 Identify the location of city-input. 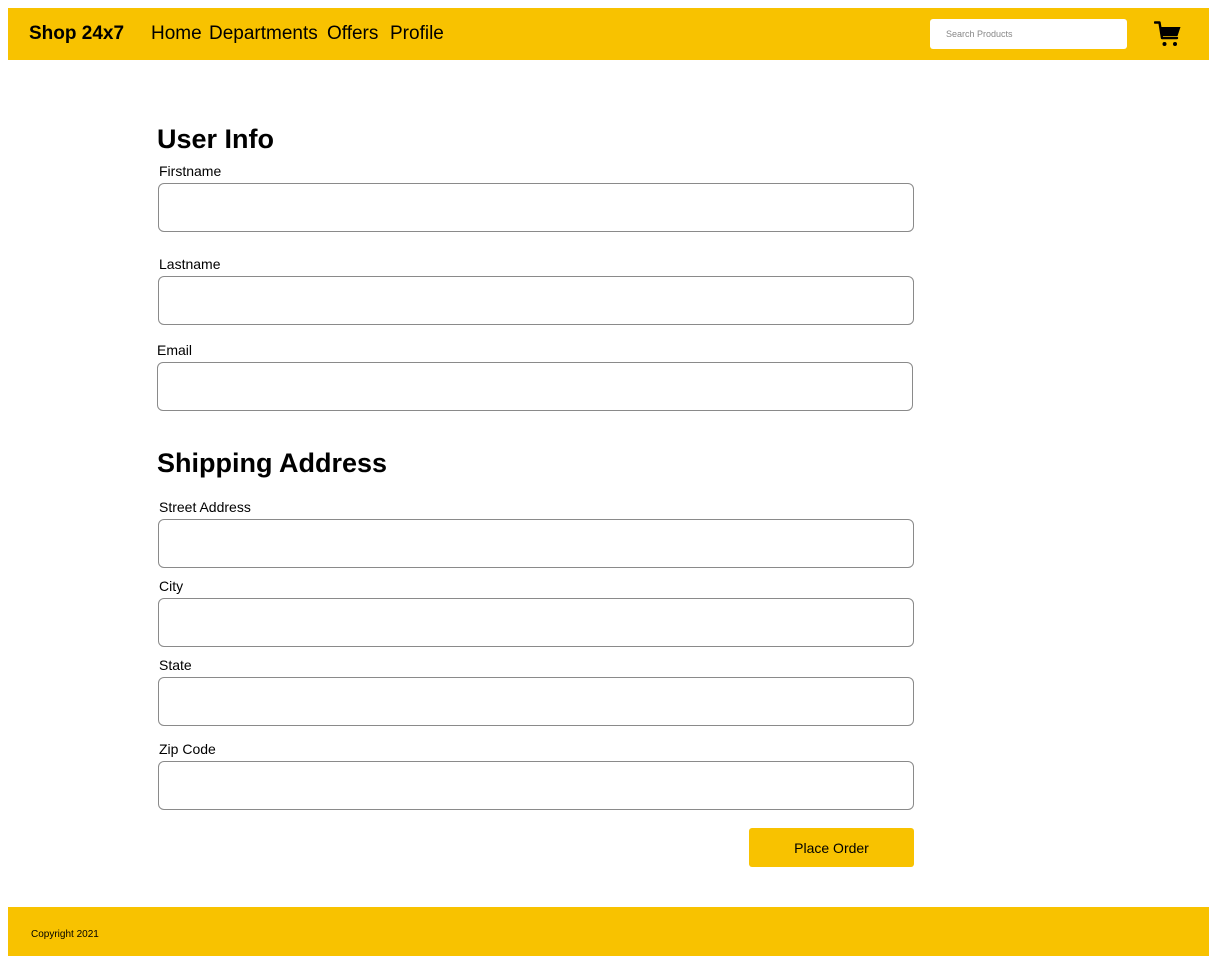
(536, 622).